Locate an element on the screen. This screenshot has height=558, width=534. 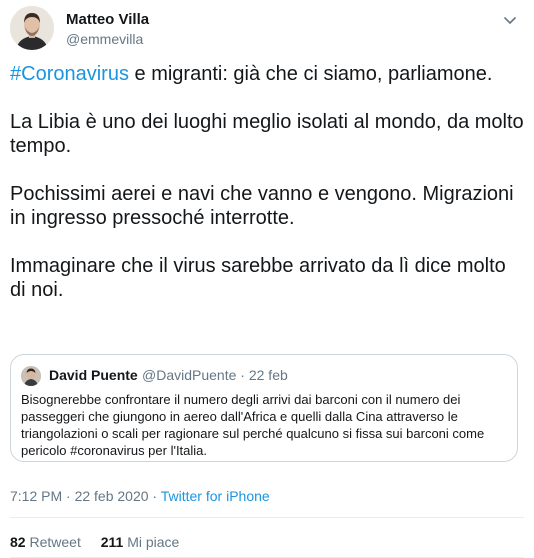
quoted-meta: @DavidPuente · 22 feb is located at coordinates (215, 375).